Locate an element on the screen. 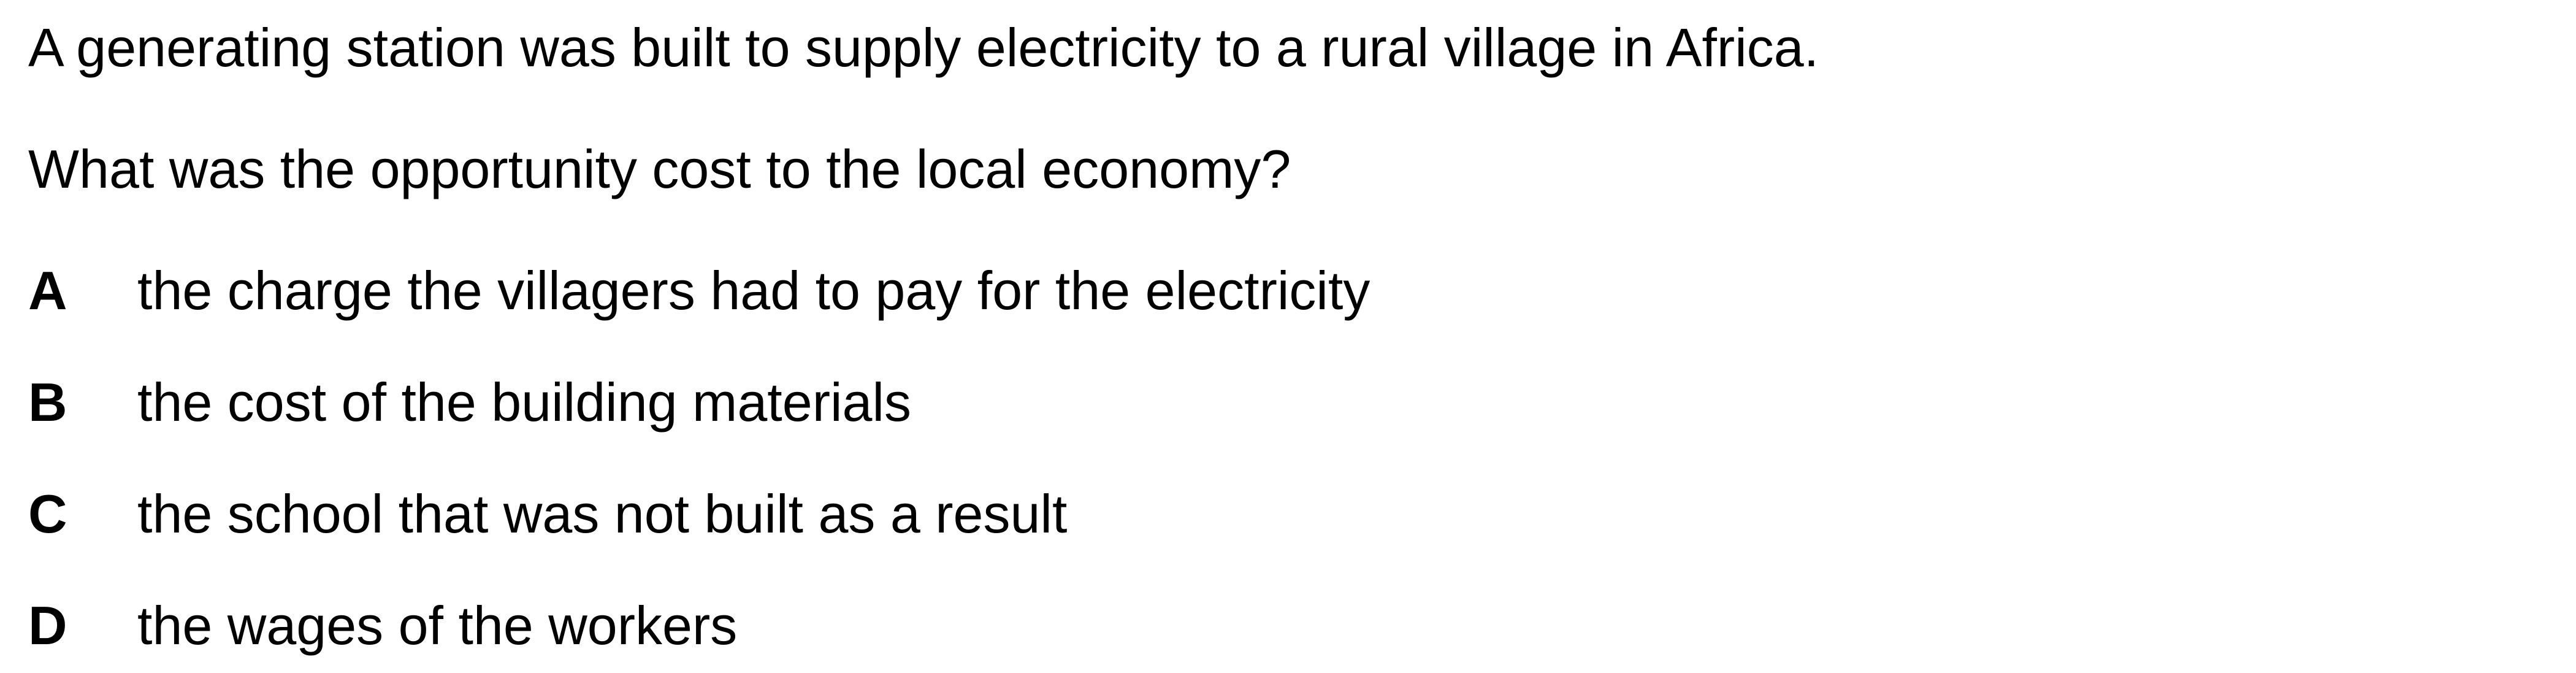 The width and height of the screenshot is (2576, 673). option-letter: D is located at coordinates (47, 625).